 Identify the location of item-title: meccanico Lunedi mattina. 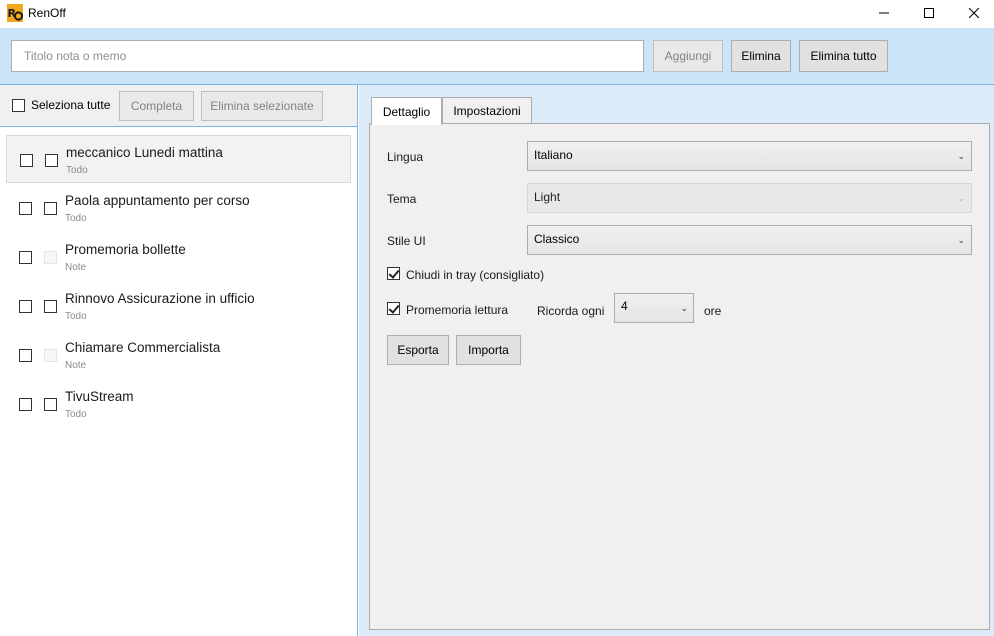
(144, 152).